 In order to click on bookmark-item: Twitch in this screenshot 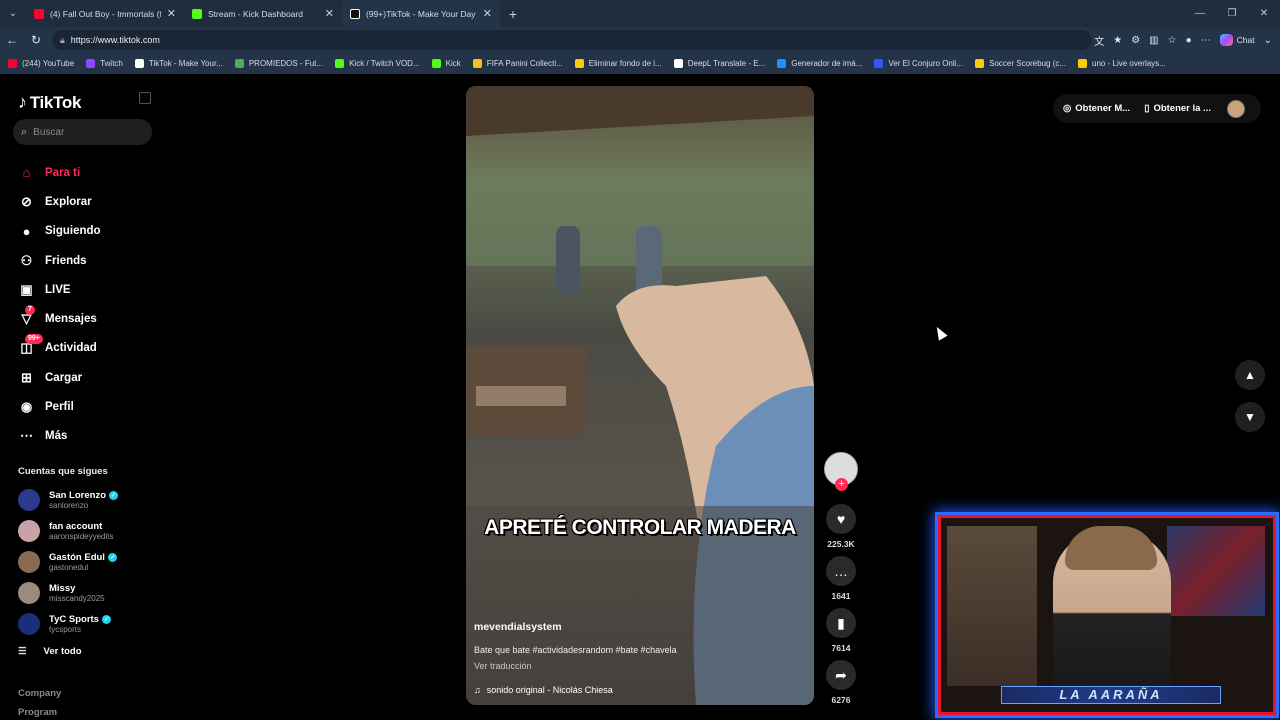, I will do `click(104, 63)`.